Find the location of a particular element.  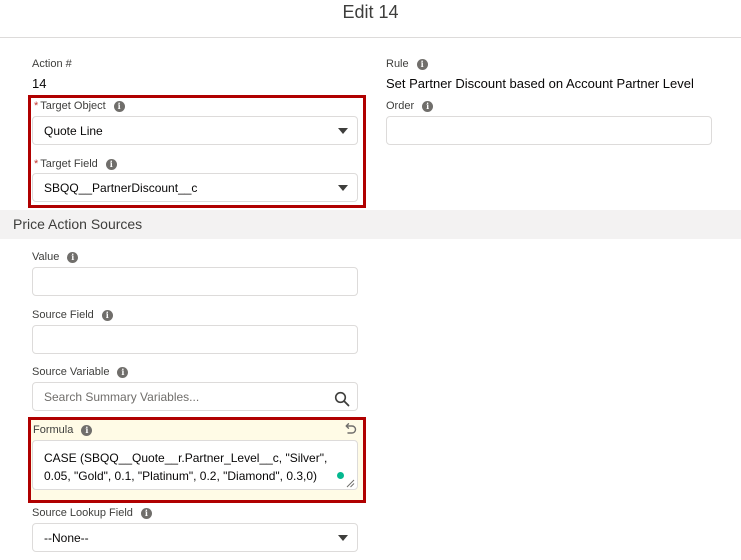

source-lookup-field-label: Source Lookup Field i is located at coordinates (92, 513).